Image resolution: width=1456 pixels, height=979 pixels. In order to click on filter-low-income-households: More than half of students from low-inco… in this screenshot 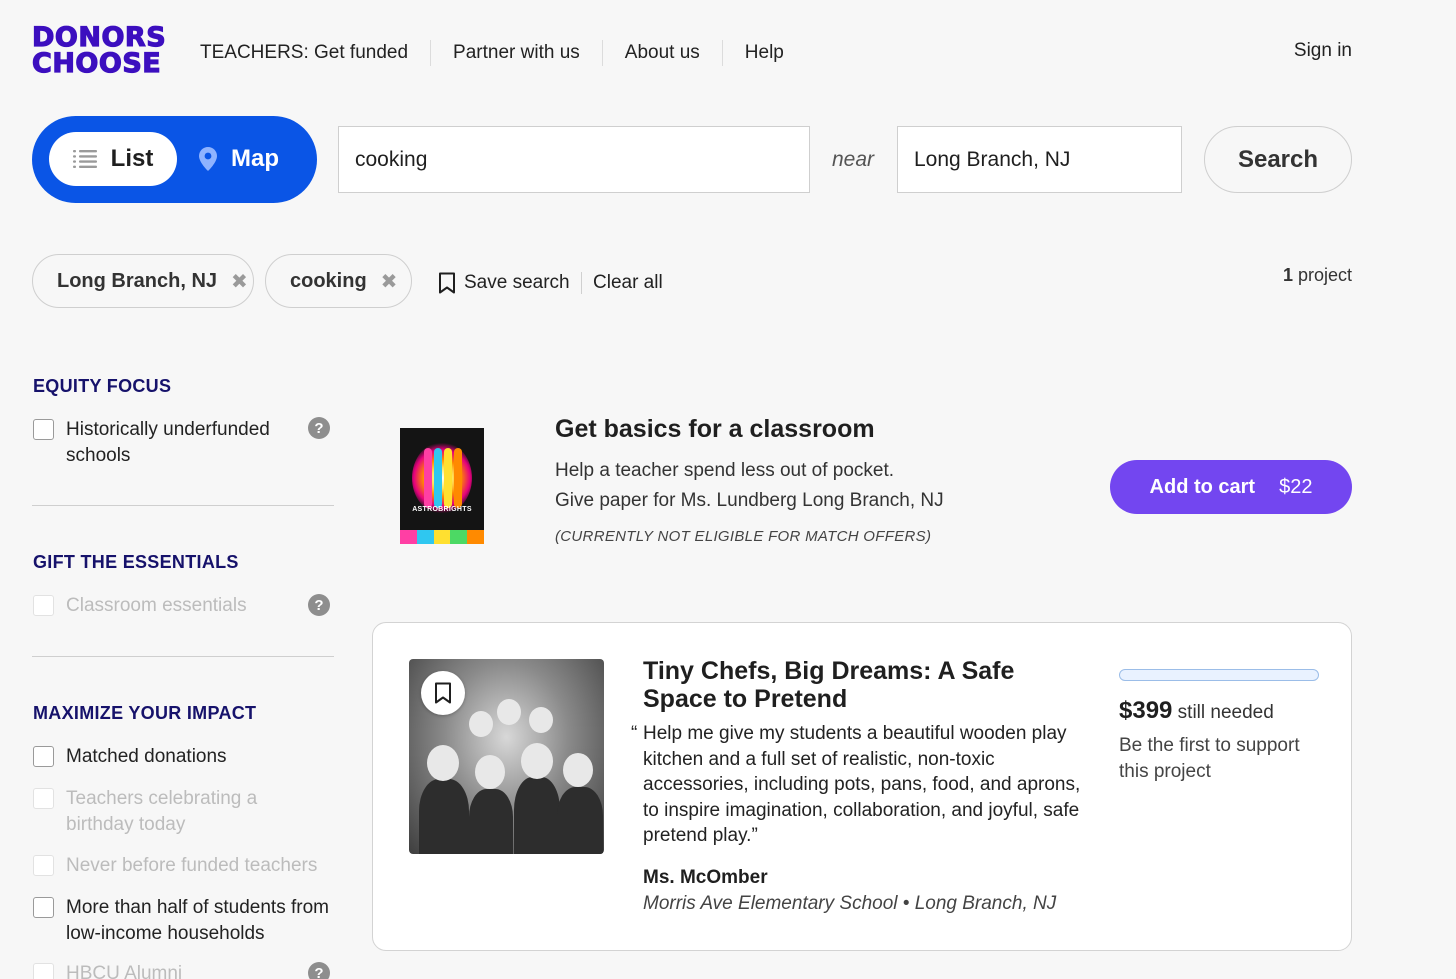, I will do `click(183, 921)`.